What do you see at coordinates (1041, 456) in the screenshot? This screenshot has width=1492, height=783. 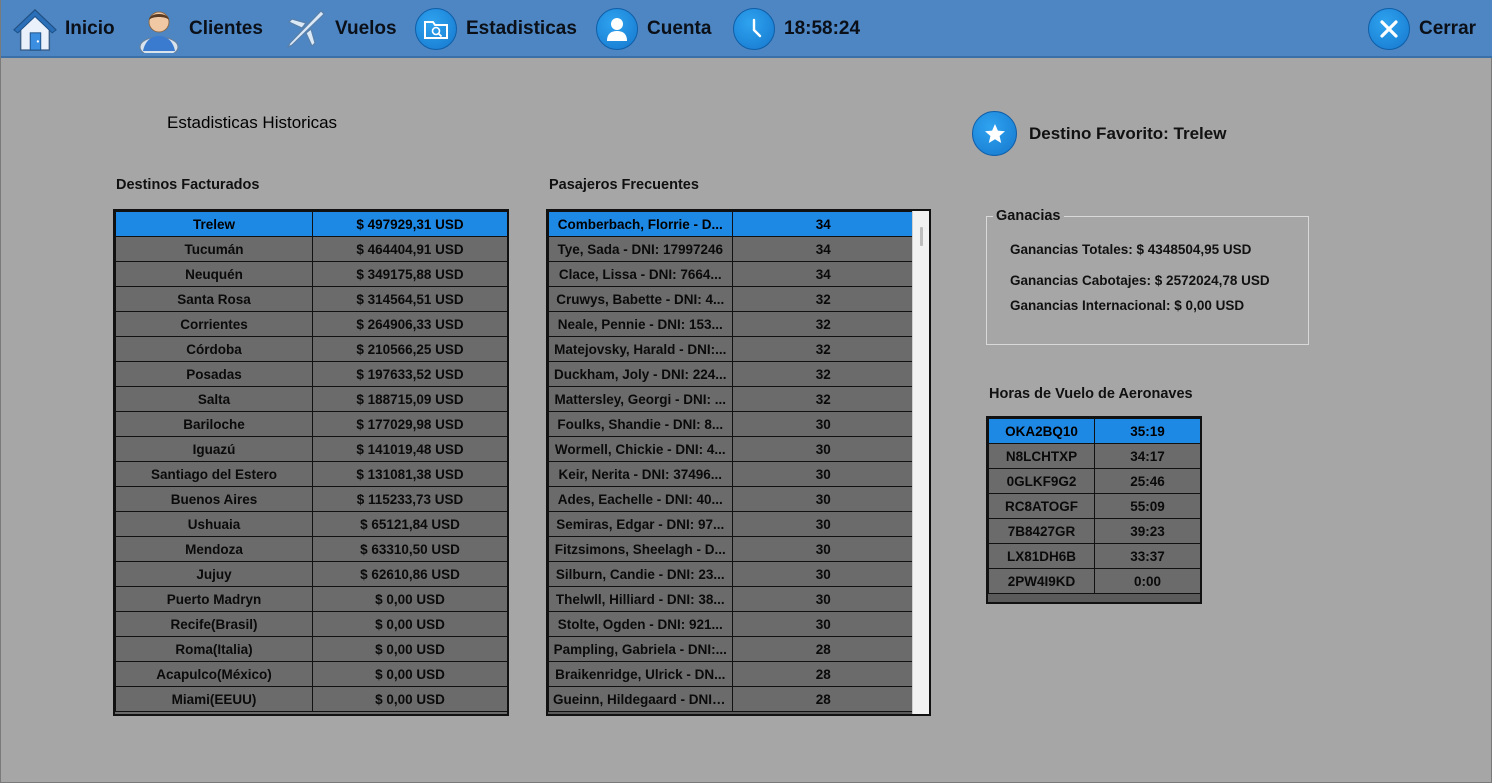 I see `table-cell: N8LCHTXP` at bounding box center [1041, 456].